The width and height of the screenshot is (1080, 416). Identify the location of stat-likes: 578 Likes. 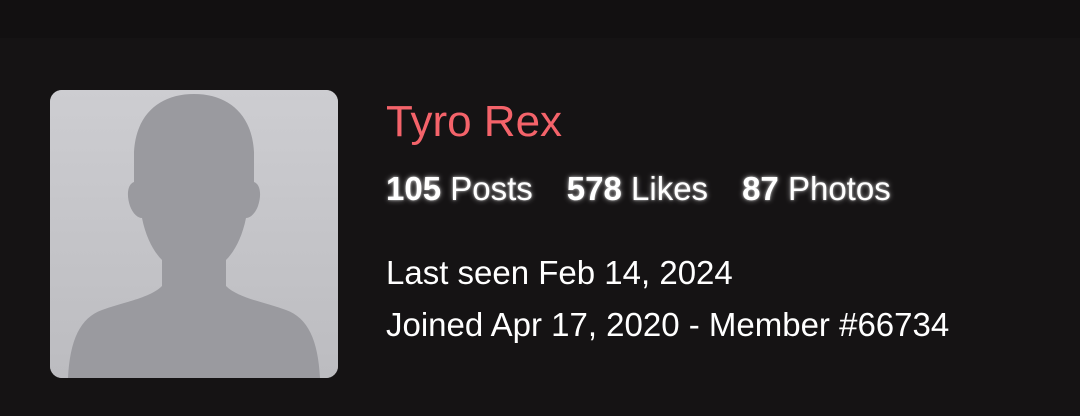
(637, 189).